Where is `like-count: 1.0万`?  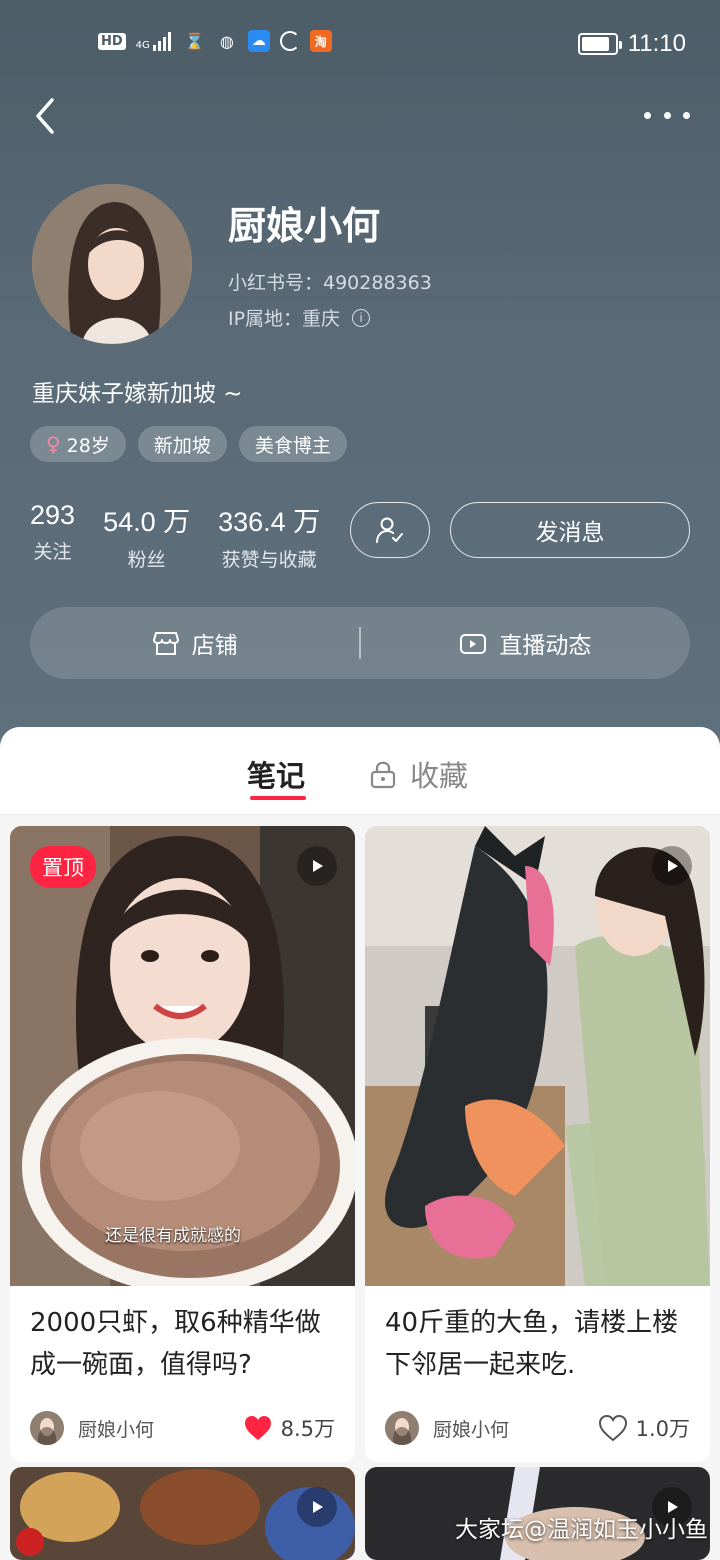
like-count: 1.0万 is located at coordinates (662, 1429).